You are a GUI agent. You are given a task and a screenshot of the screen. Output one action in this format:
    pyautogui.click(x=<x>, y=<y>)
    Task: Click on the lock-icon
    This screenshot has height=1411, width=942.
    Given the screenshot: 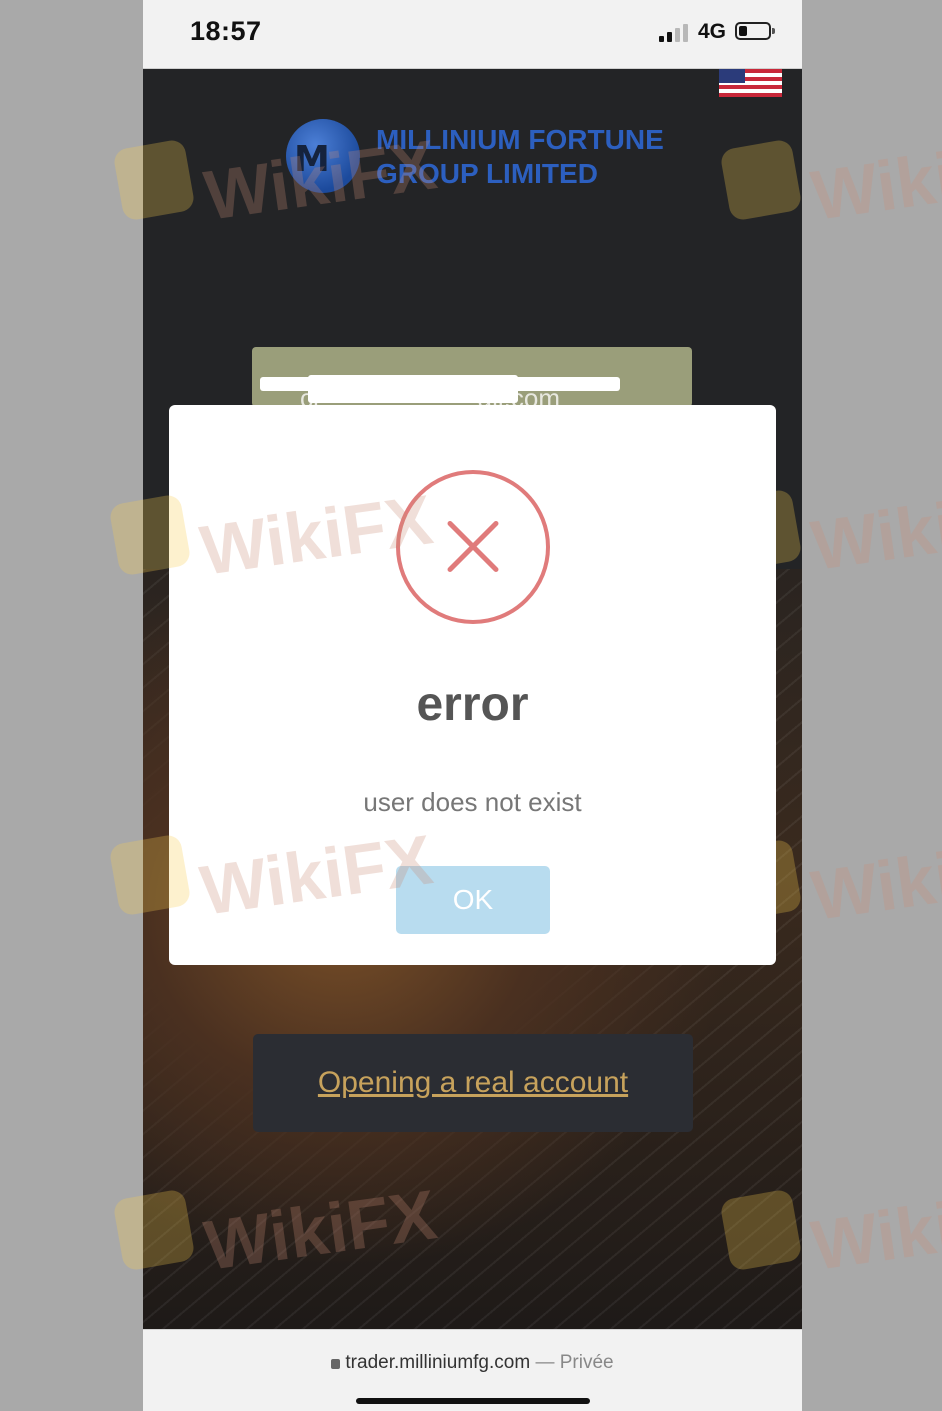 What is the action you would take?
    pyautogui.click(x=336, y=1364)
    